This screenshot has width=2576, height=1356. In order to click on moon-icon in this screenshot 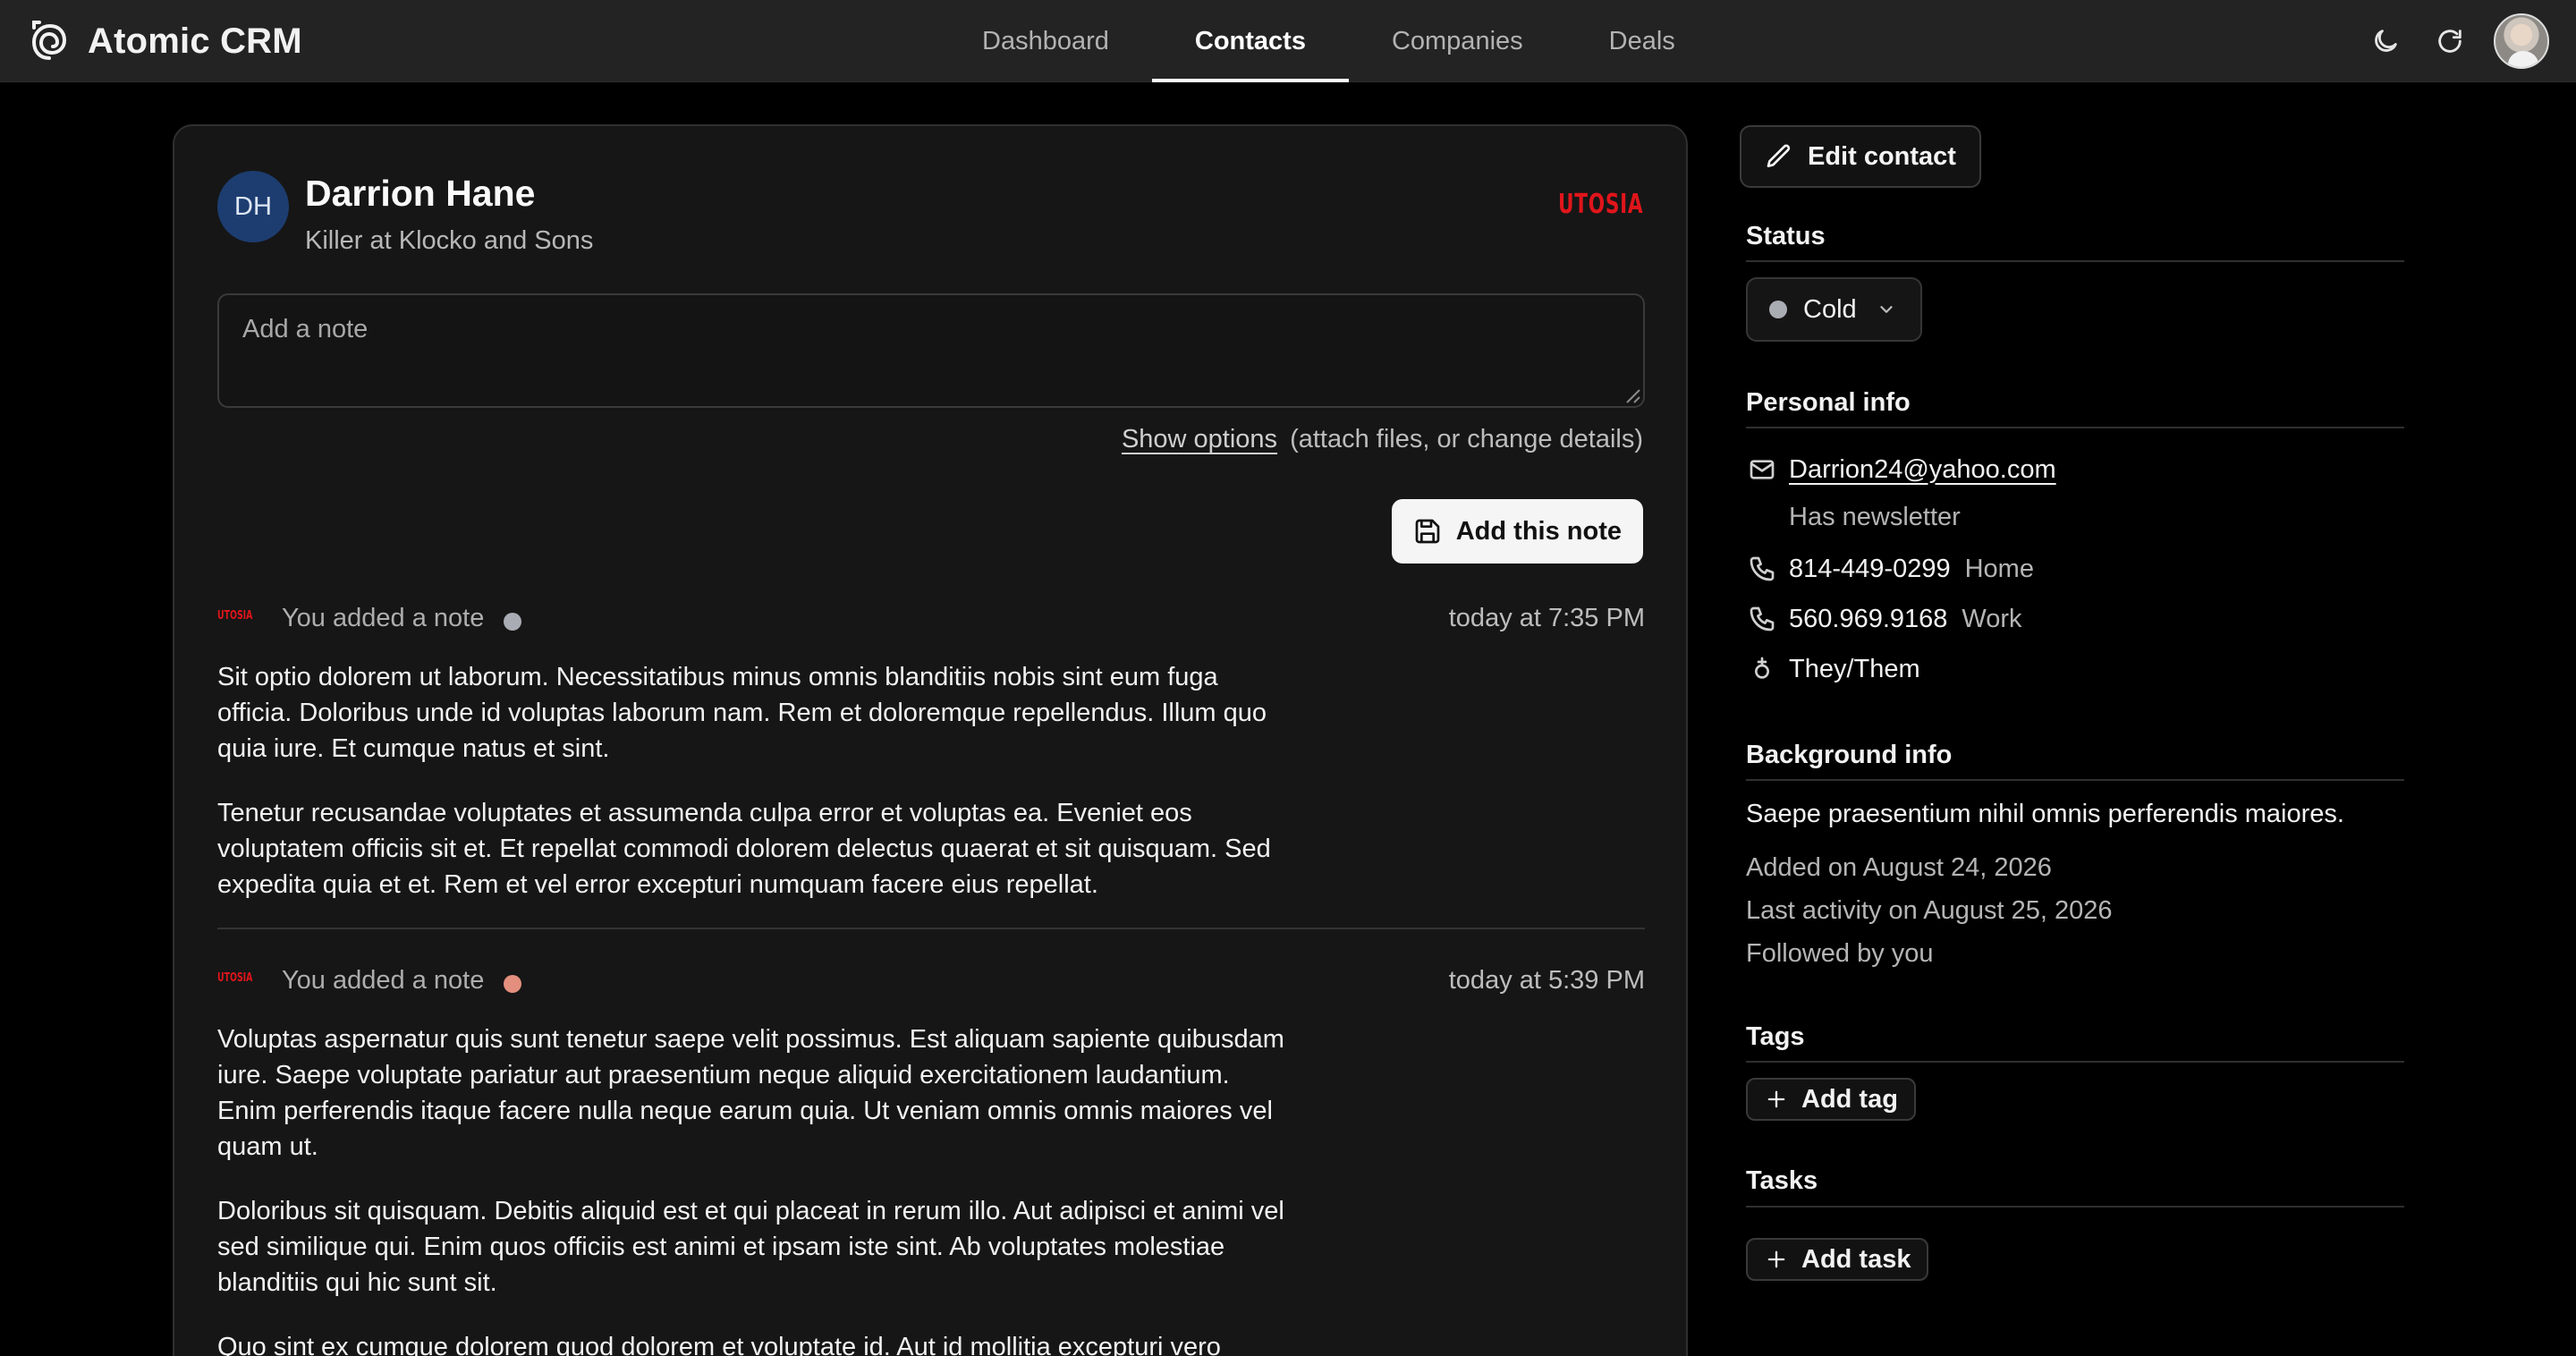, I will do `click(2386, 41)`.